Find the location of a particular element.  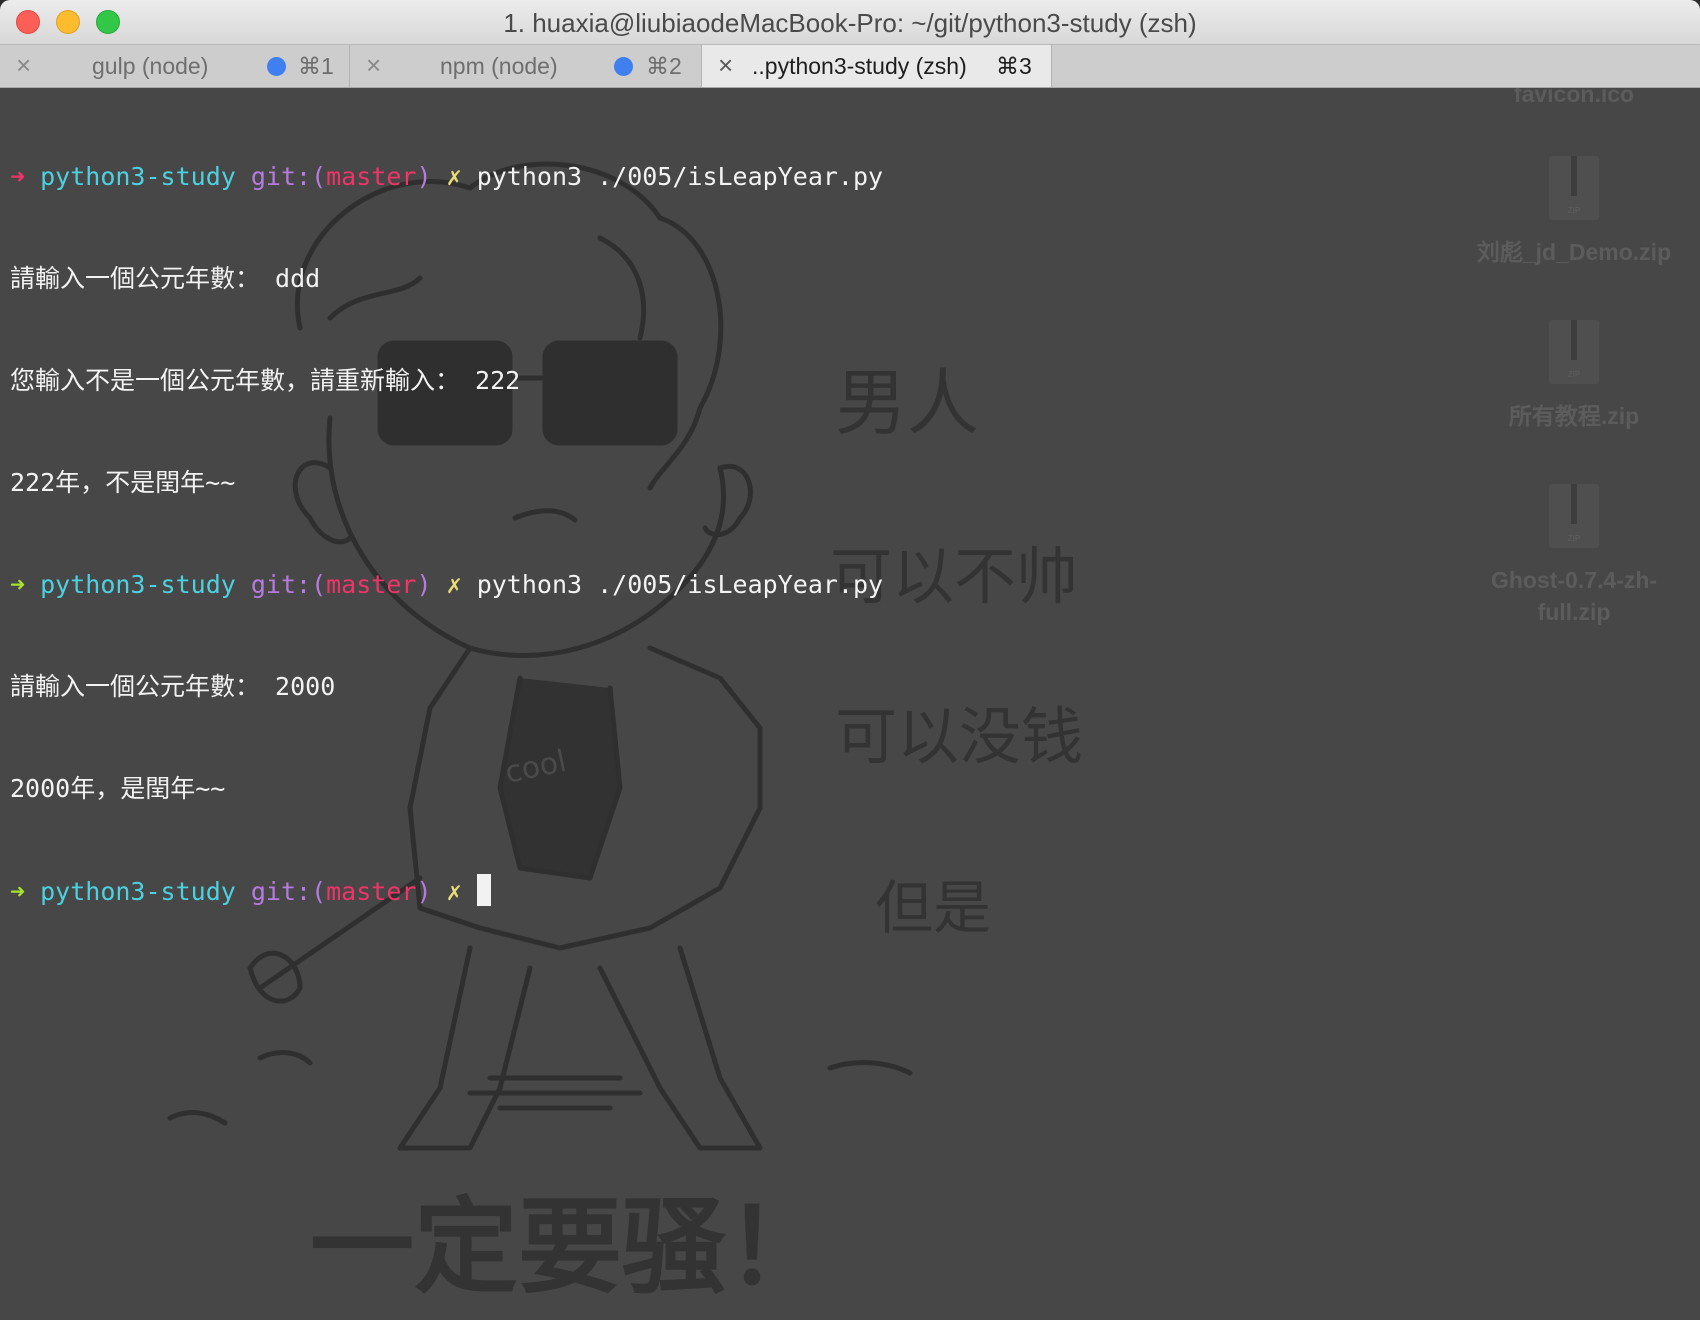

desktop-item: ZIP 所有教程.zip is located at coordinates (1574, 376).